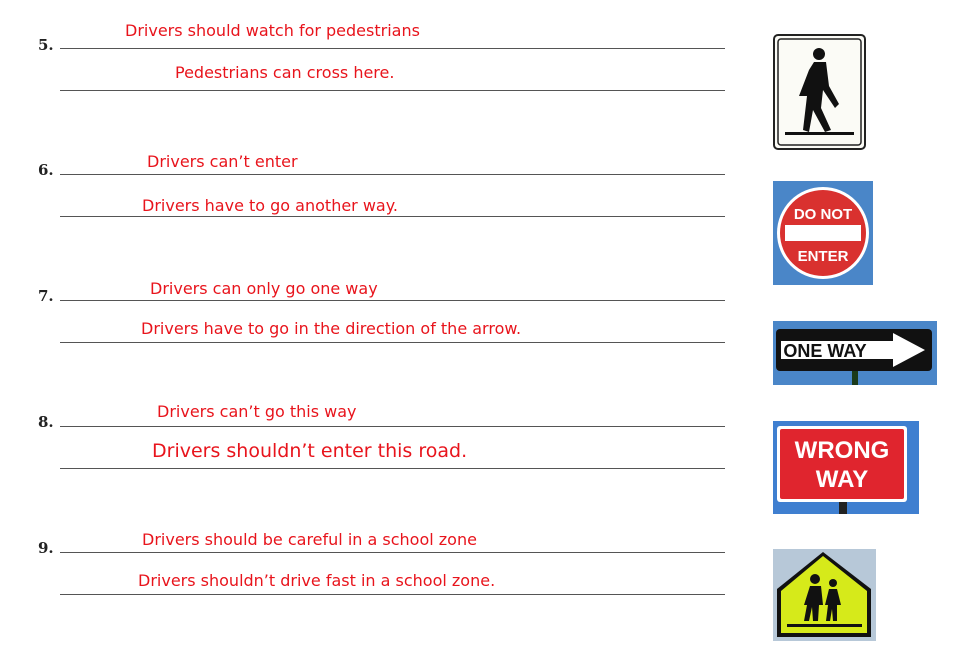 This screenshot has width=953, height=657. What do you see at coordinates (272, 30) in the screenshot?
I see `answer-text: Drivers should watch for pedestrians` at bounding box center [272, 30].